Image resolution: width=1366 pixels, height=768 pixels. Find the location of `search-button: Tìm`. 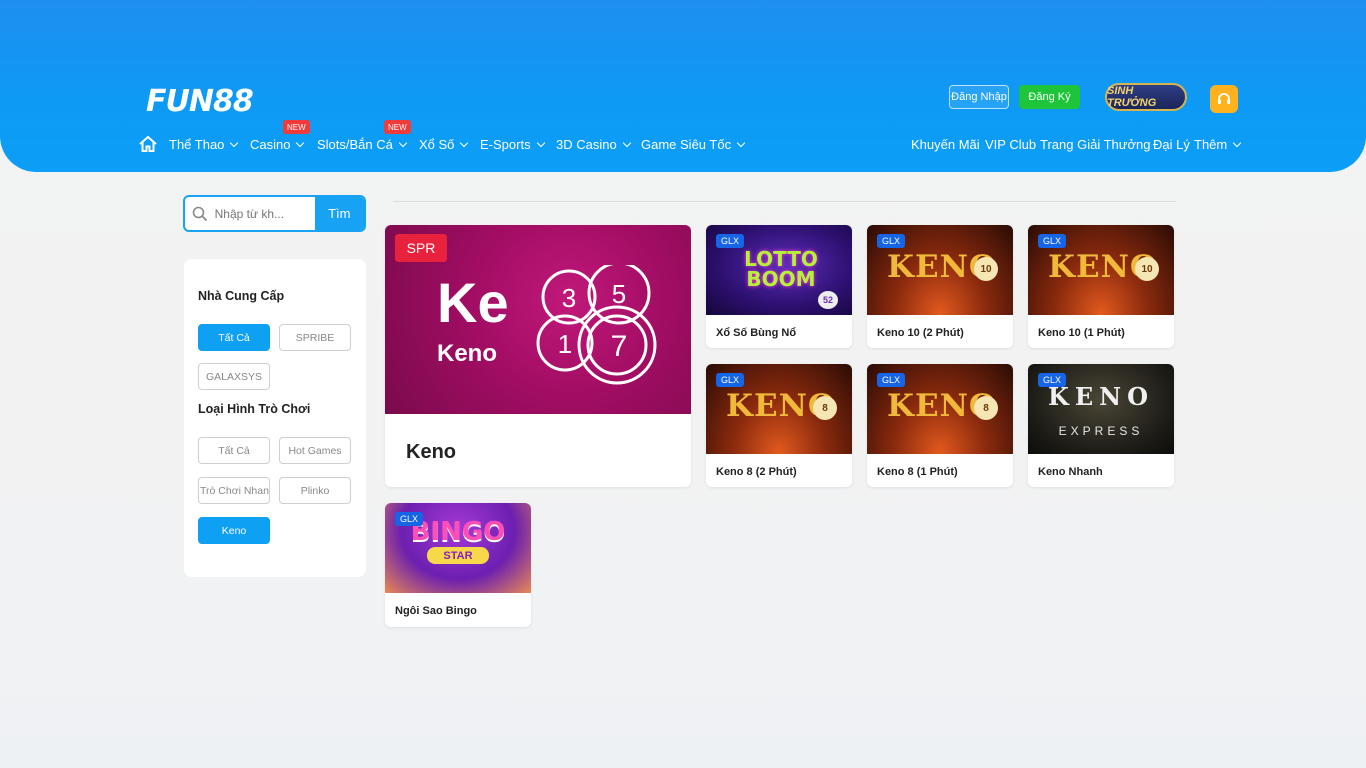

search-button: Tìm is located at coordinates (339, 213).